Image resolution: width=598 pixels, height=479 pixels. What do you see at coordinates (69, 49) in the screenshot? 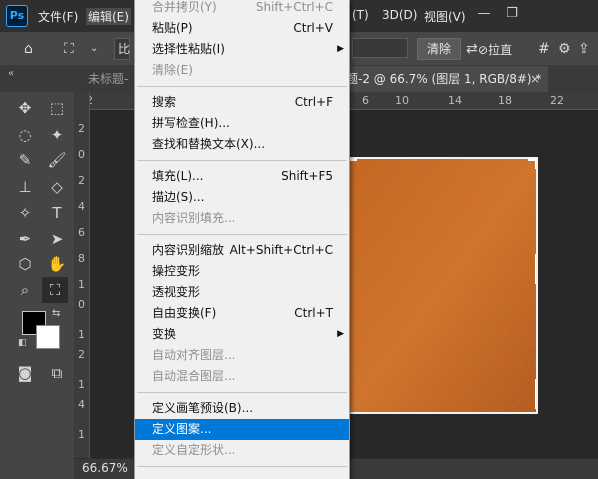
I see `crop-tool-icon: ⛶` at bounding box center [69, 49].